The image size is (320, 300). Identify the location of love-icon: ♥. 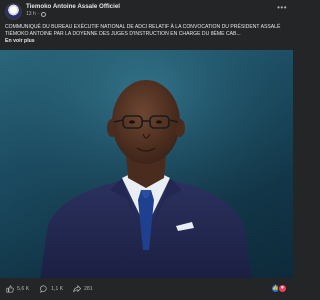
(282, 288).